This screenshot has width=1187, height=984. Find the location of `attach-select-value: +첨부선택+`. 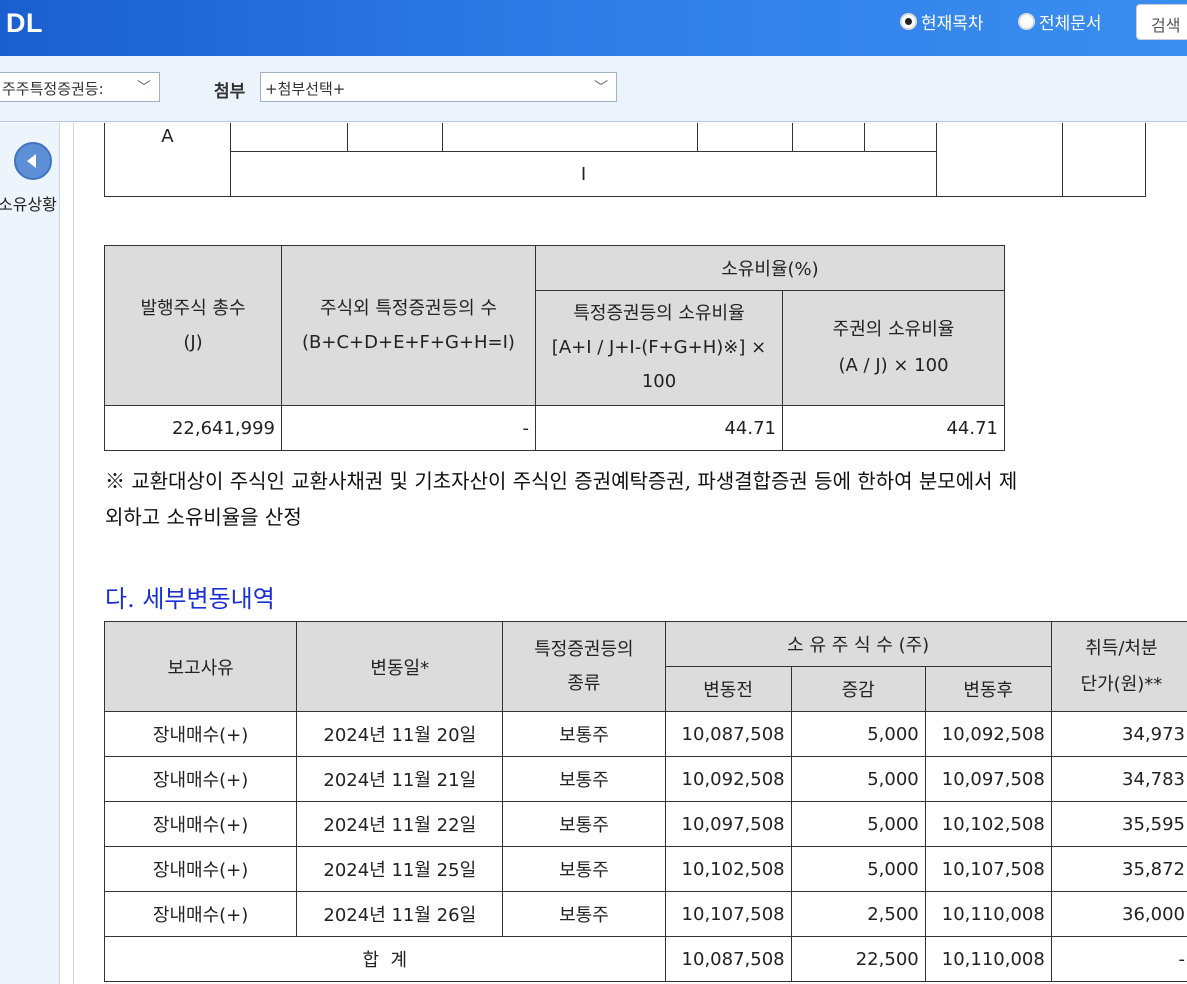

attach-select-value: +첨부선택+ is located at coordinates (305, 89).